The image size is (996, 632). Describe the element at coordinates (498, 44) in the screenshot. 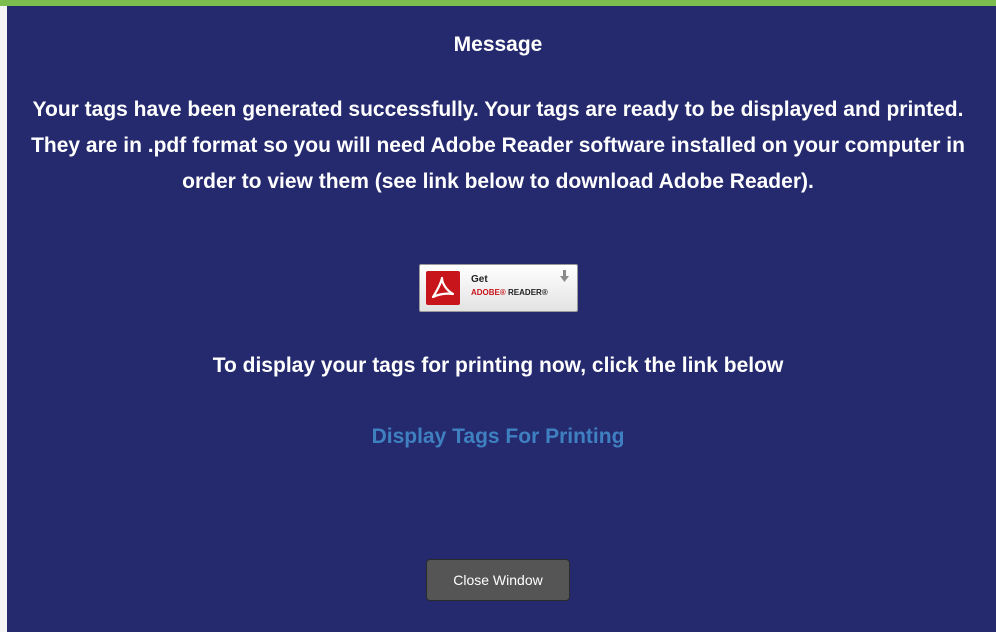

I see `message-title: Message` at that location.